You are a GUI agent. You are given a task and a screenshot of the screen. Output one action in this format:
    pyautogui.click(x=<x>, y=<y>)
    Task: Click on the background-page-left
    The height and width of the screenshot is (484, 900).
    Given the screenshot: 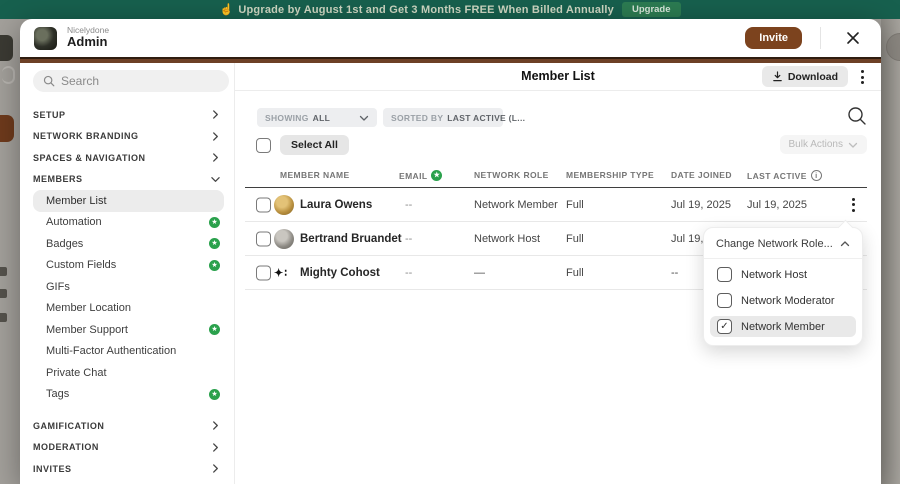 What is the action you would take?
    pyautogui.click(x=10, y=251)
    